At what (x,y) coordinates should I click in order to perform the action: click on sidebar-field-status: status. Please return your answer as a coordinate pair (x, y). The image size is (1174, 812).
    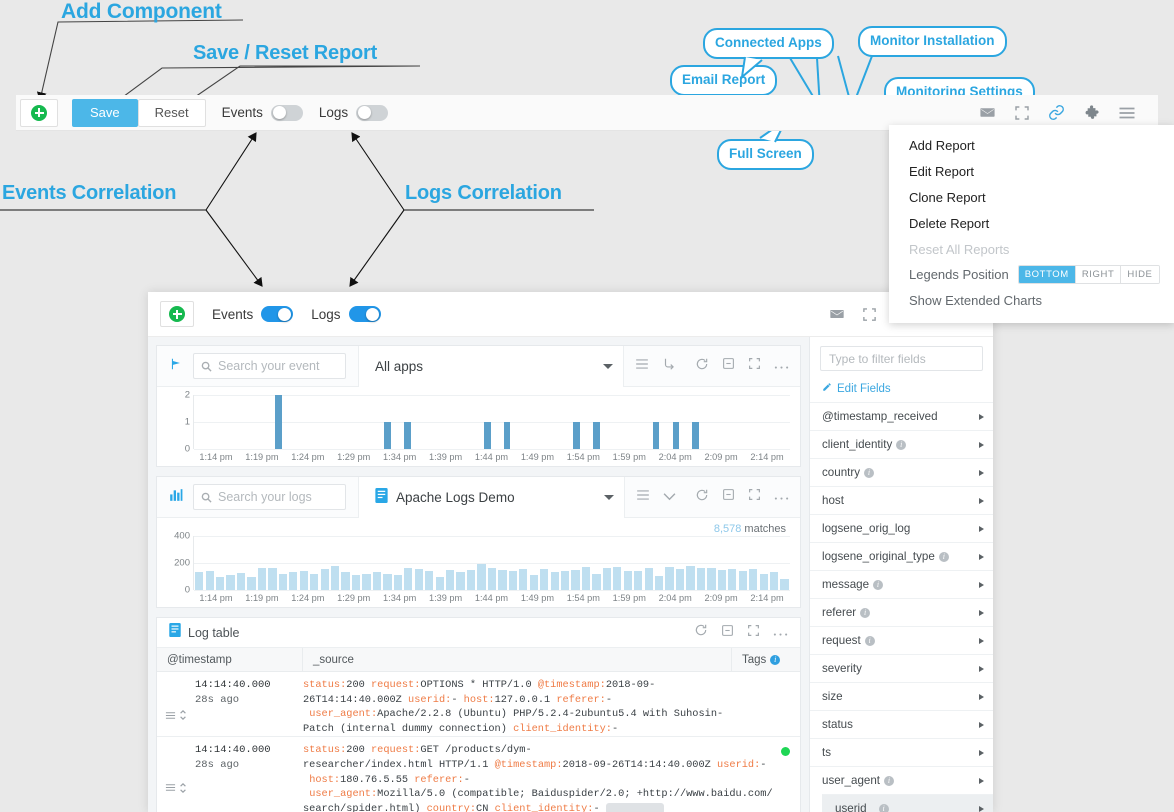
    Looking at the image, I should click on (901, 724).